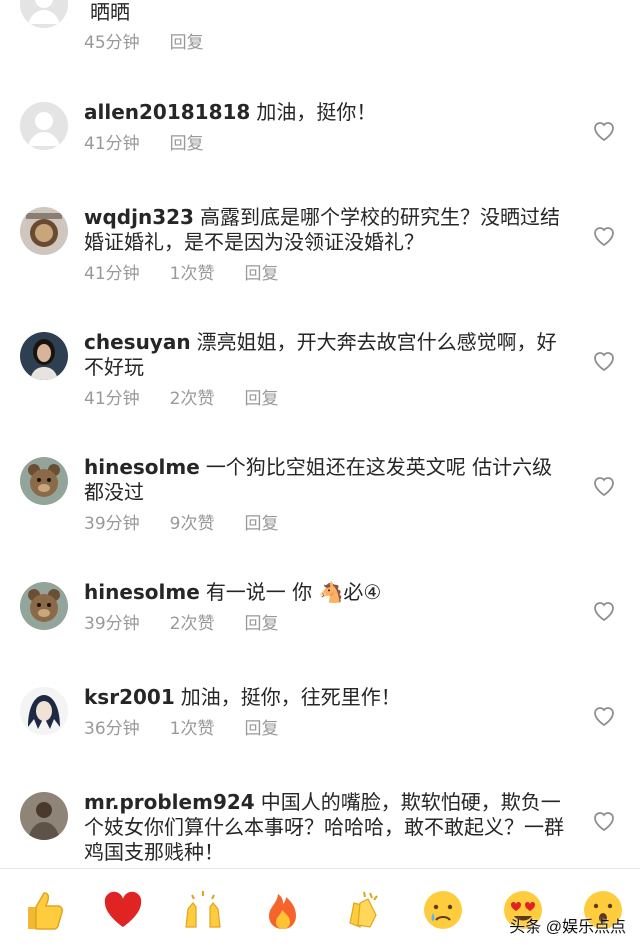 Image resolution: width=640 pixels, height=950 pixels. Describe the element at coordinates (44, 231) in the screenshot. I see `avatar-coffee` at that location.